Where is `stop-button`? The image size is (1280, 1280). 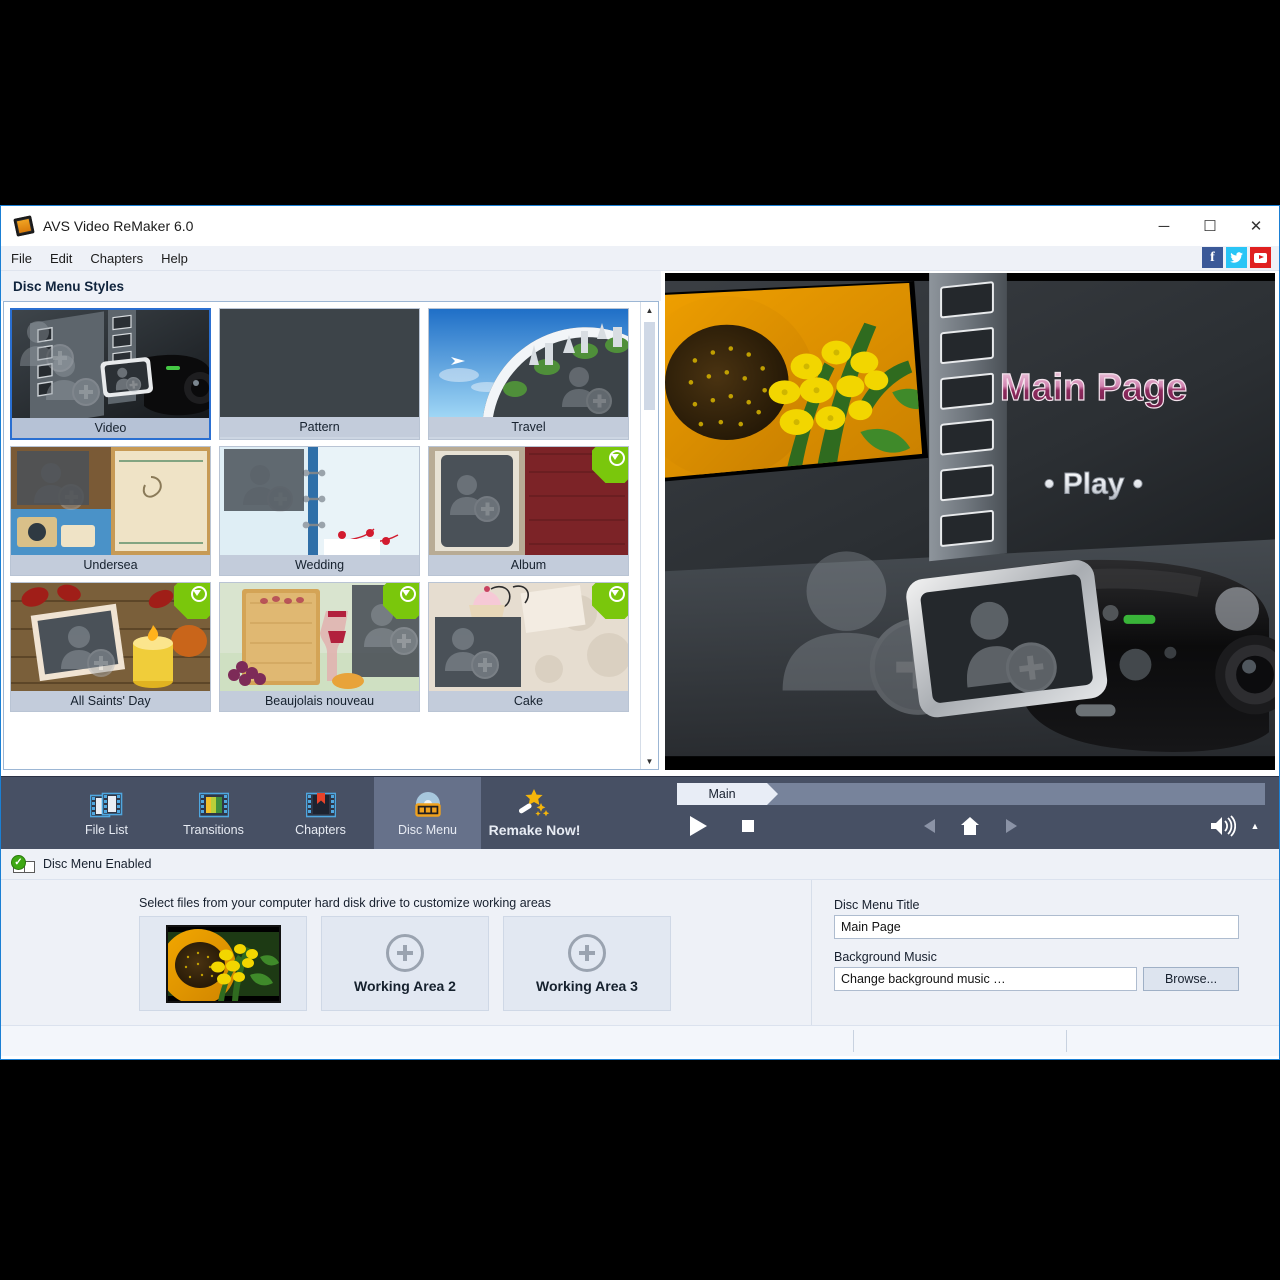
stop-button is located at coordinates (748, 826).